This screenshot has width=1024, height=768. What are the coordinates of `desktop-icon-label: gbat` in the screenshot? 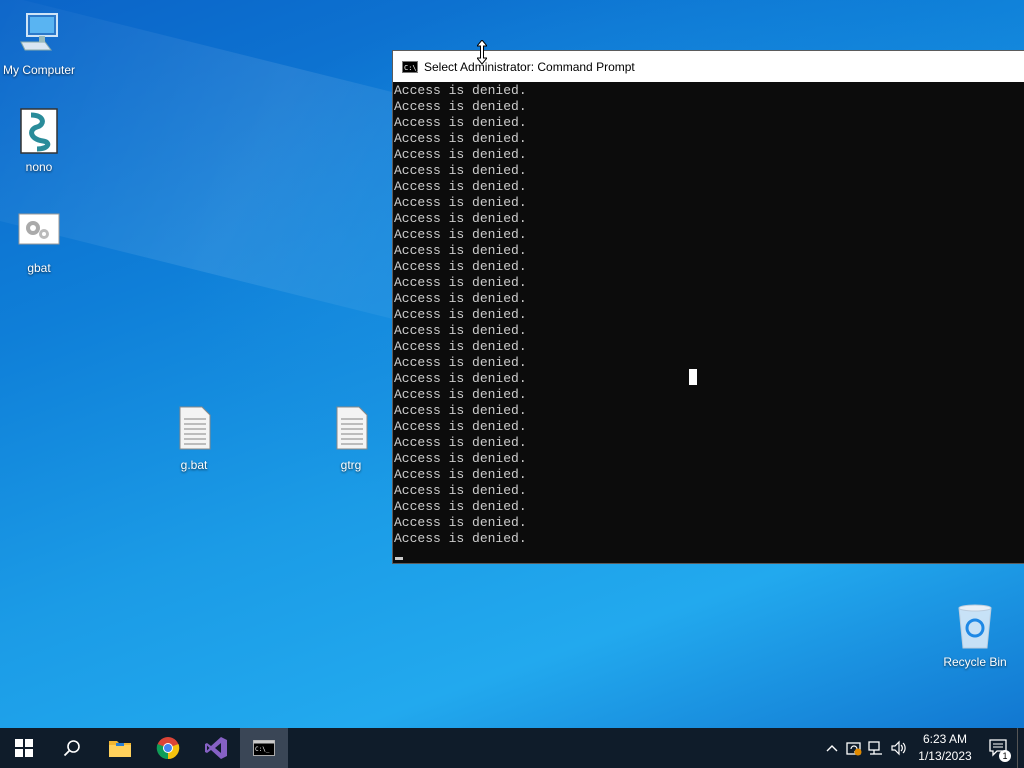 It's located at (39, 268).